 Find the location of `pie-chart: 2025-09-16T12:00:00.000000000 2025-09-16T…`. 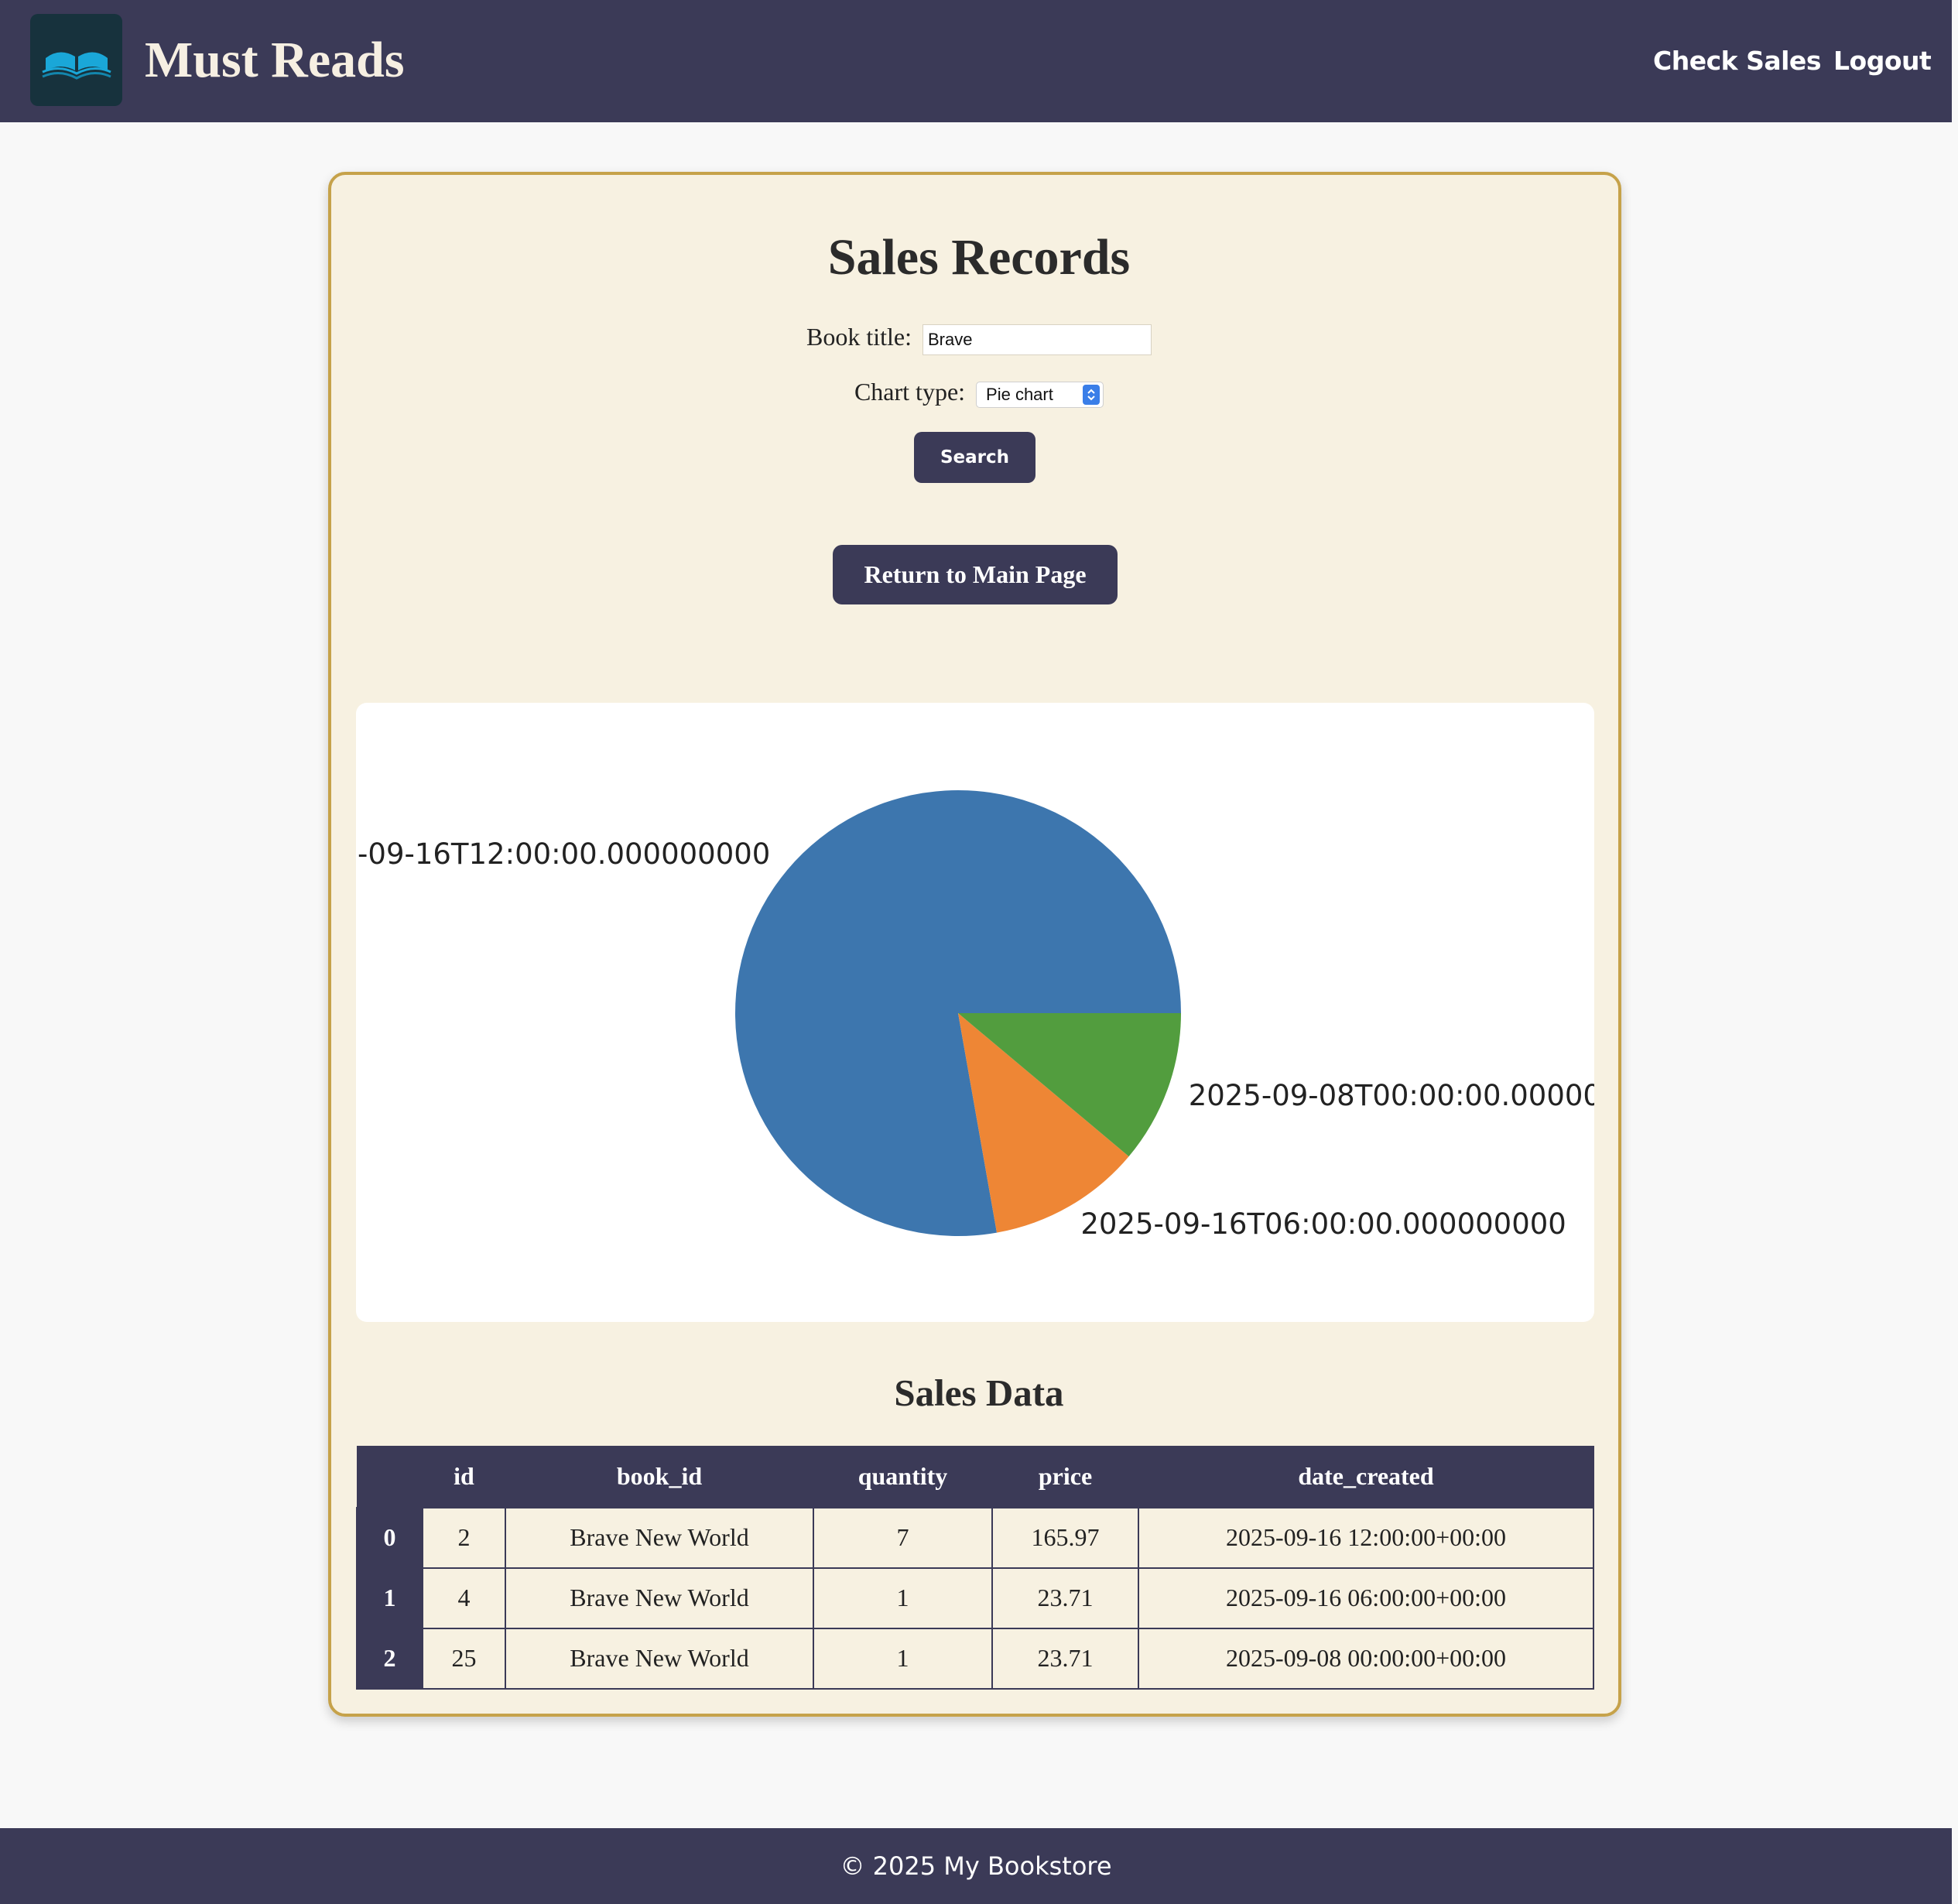

pie-chart: 2025-09-16T12:00:00.000000000 2025-09-16T… is located at coordinates (975, 1015).